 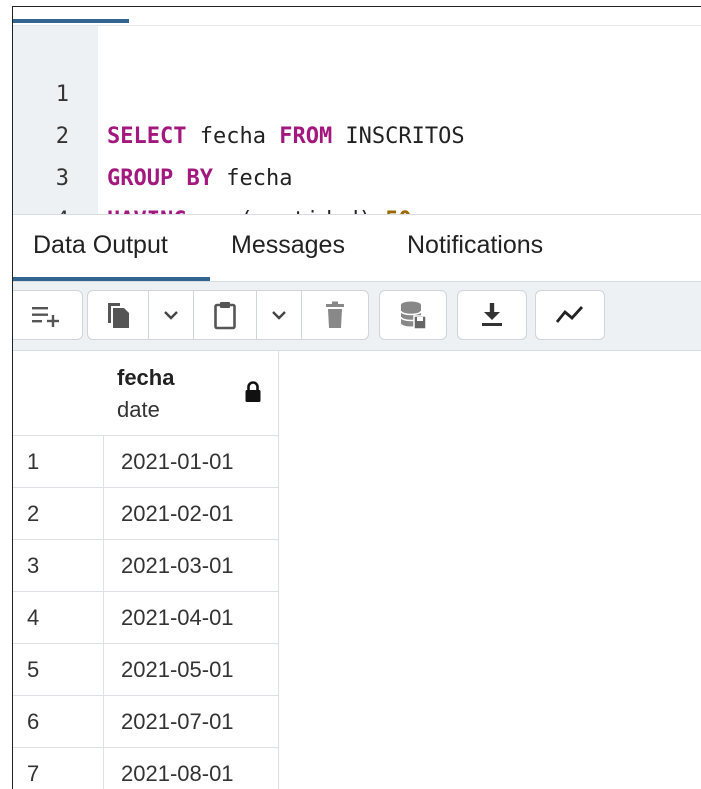 I want to click on add-row-group, so click(x=48, y=315).